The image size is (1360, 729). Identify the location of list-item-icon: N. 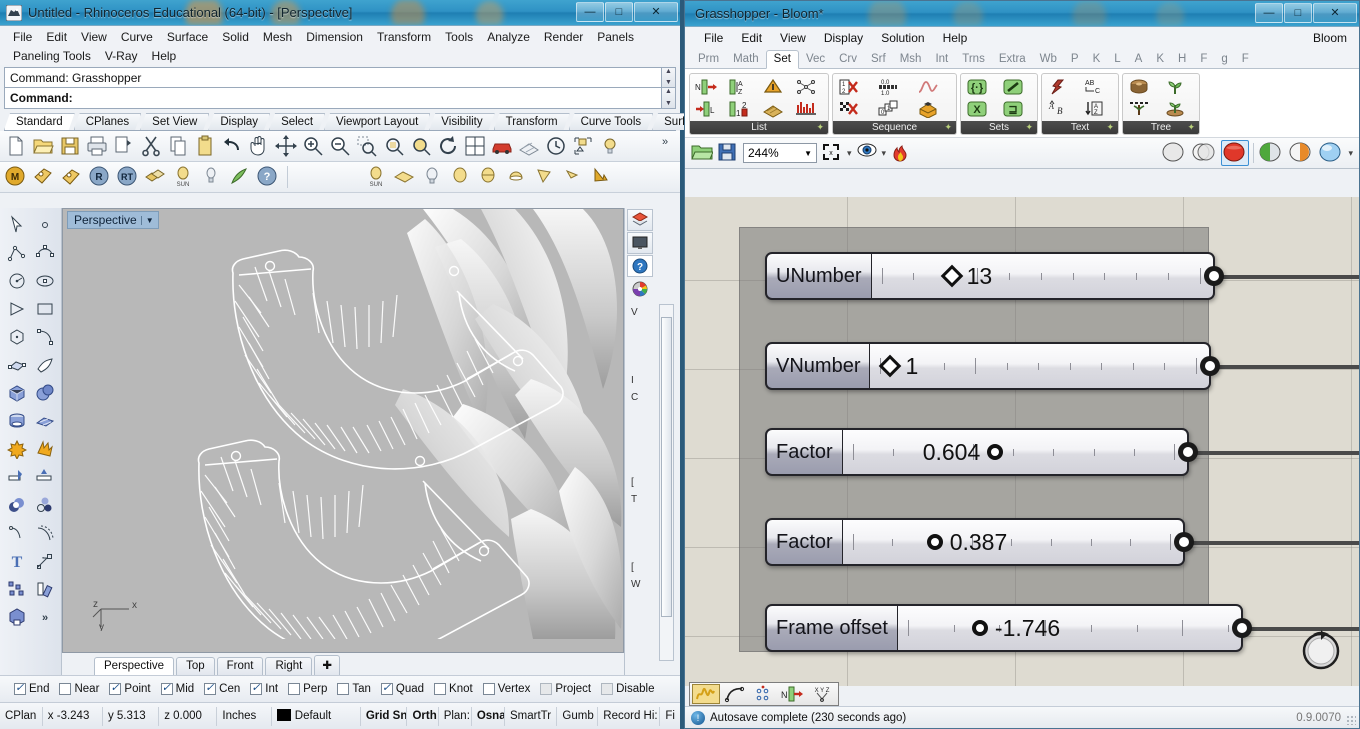
(706, 86).